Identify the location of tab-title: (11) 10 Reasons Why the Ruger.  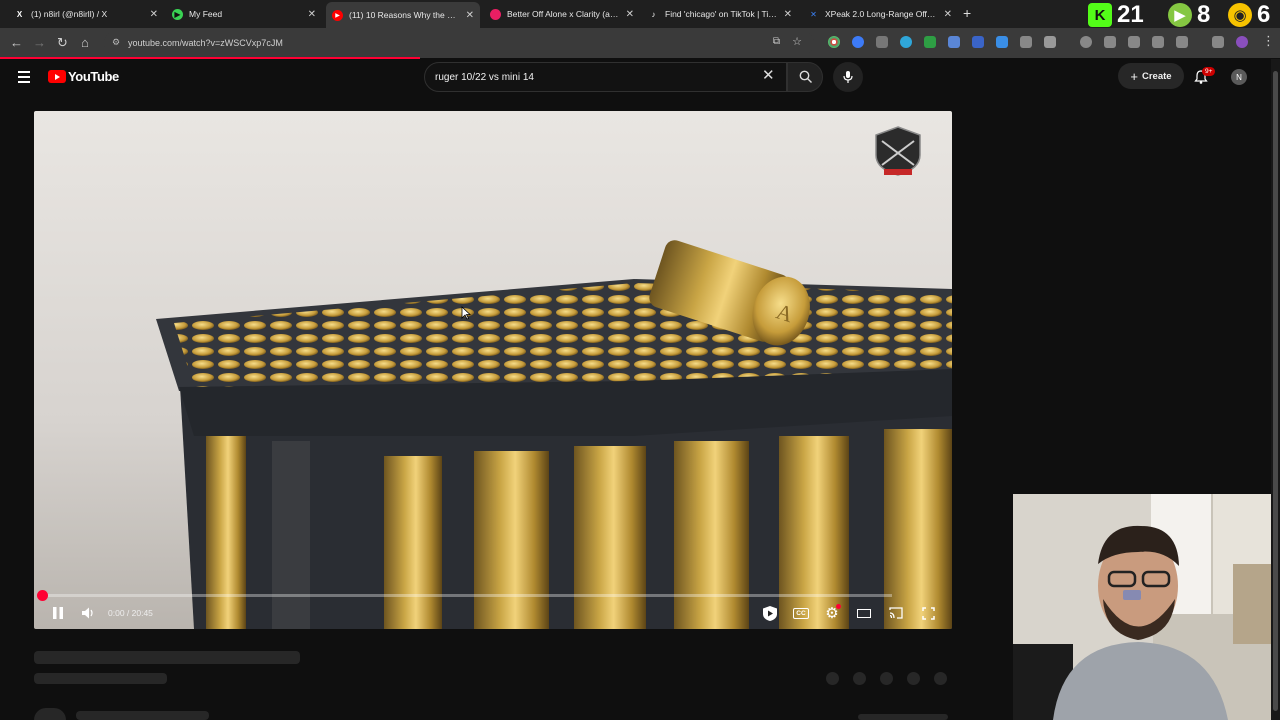
(404, 15).